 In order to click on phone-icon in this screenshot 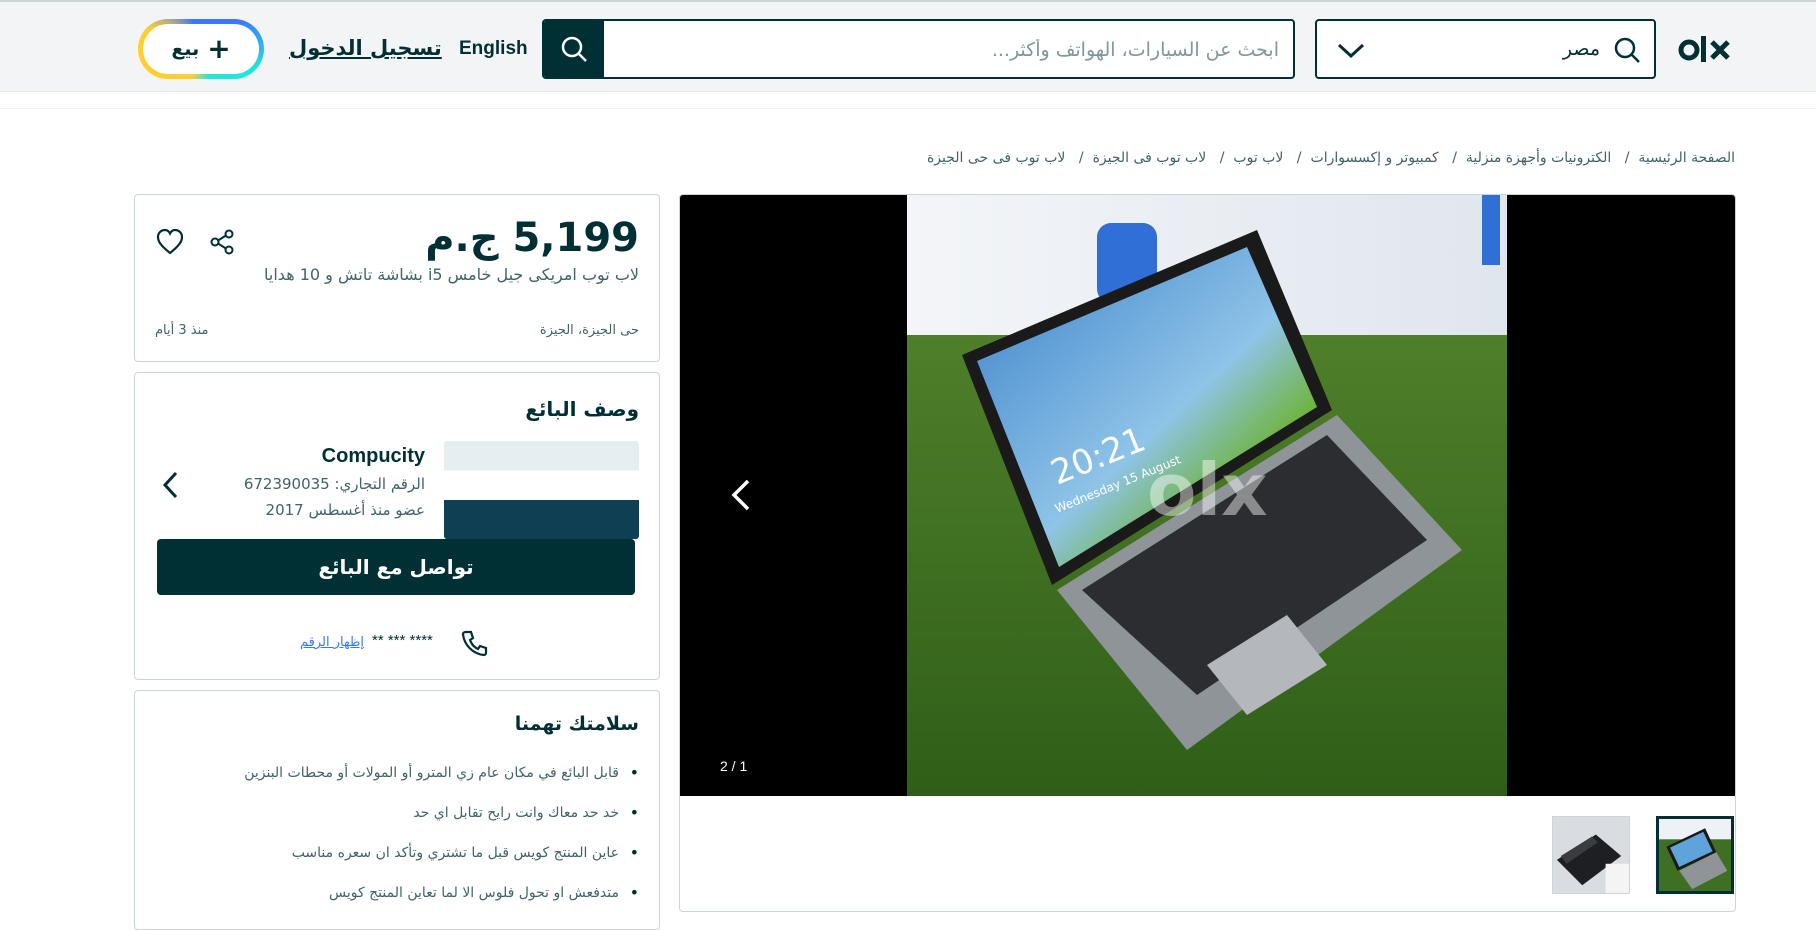, I will do `click(474, 643)`.